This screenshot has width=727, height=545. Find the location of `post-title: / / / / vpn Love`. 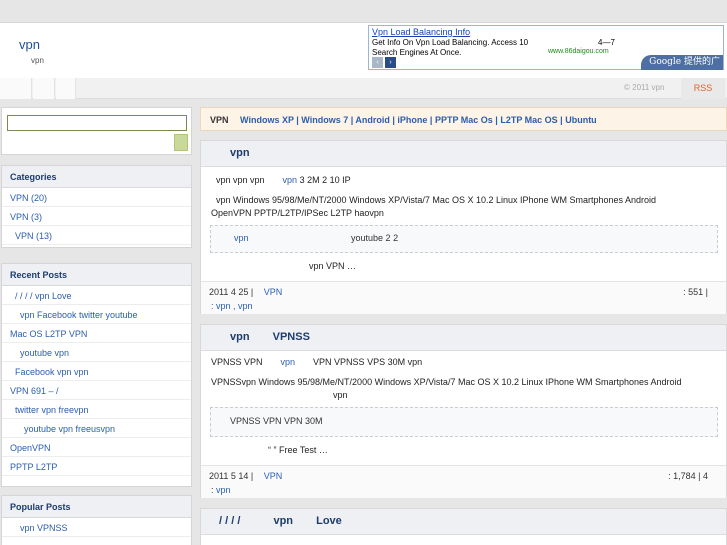

post-title: / / / / vpn Love is located at coordinates (463, 522).